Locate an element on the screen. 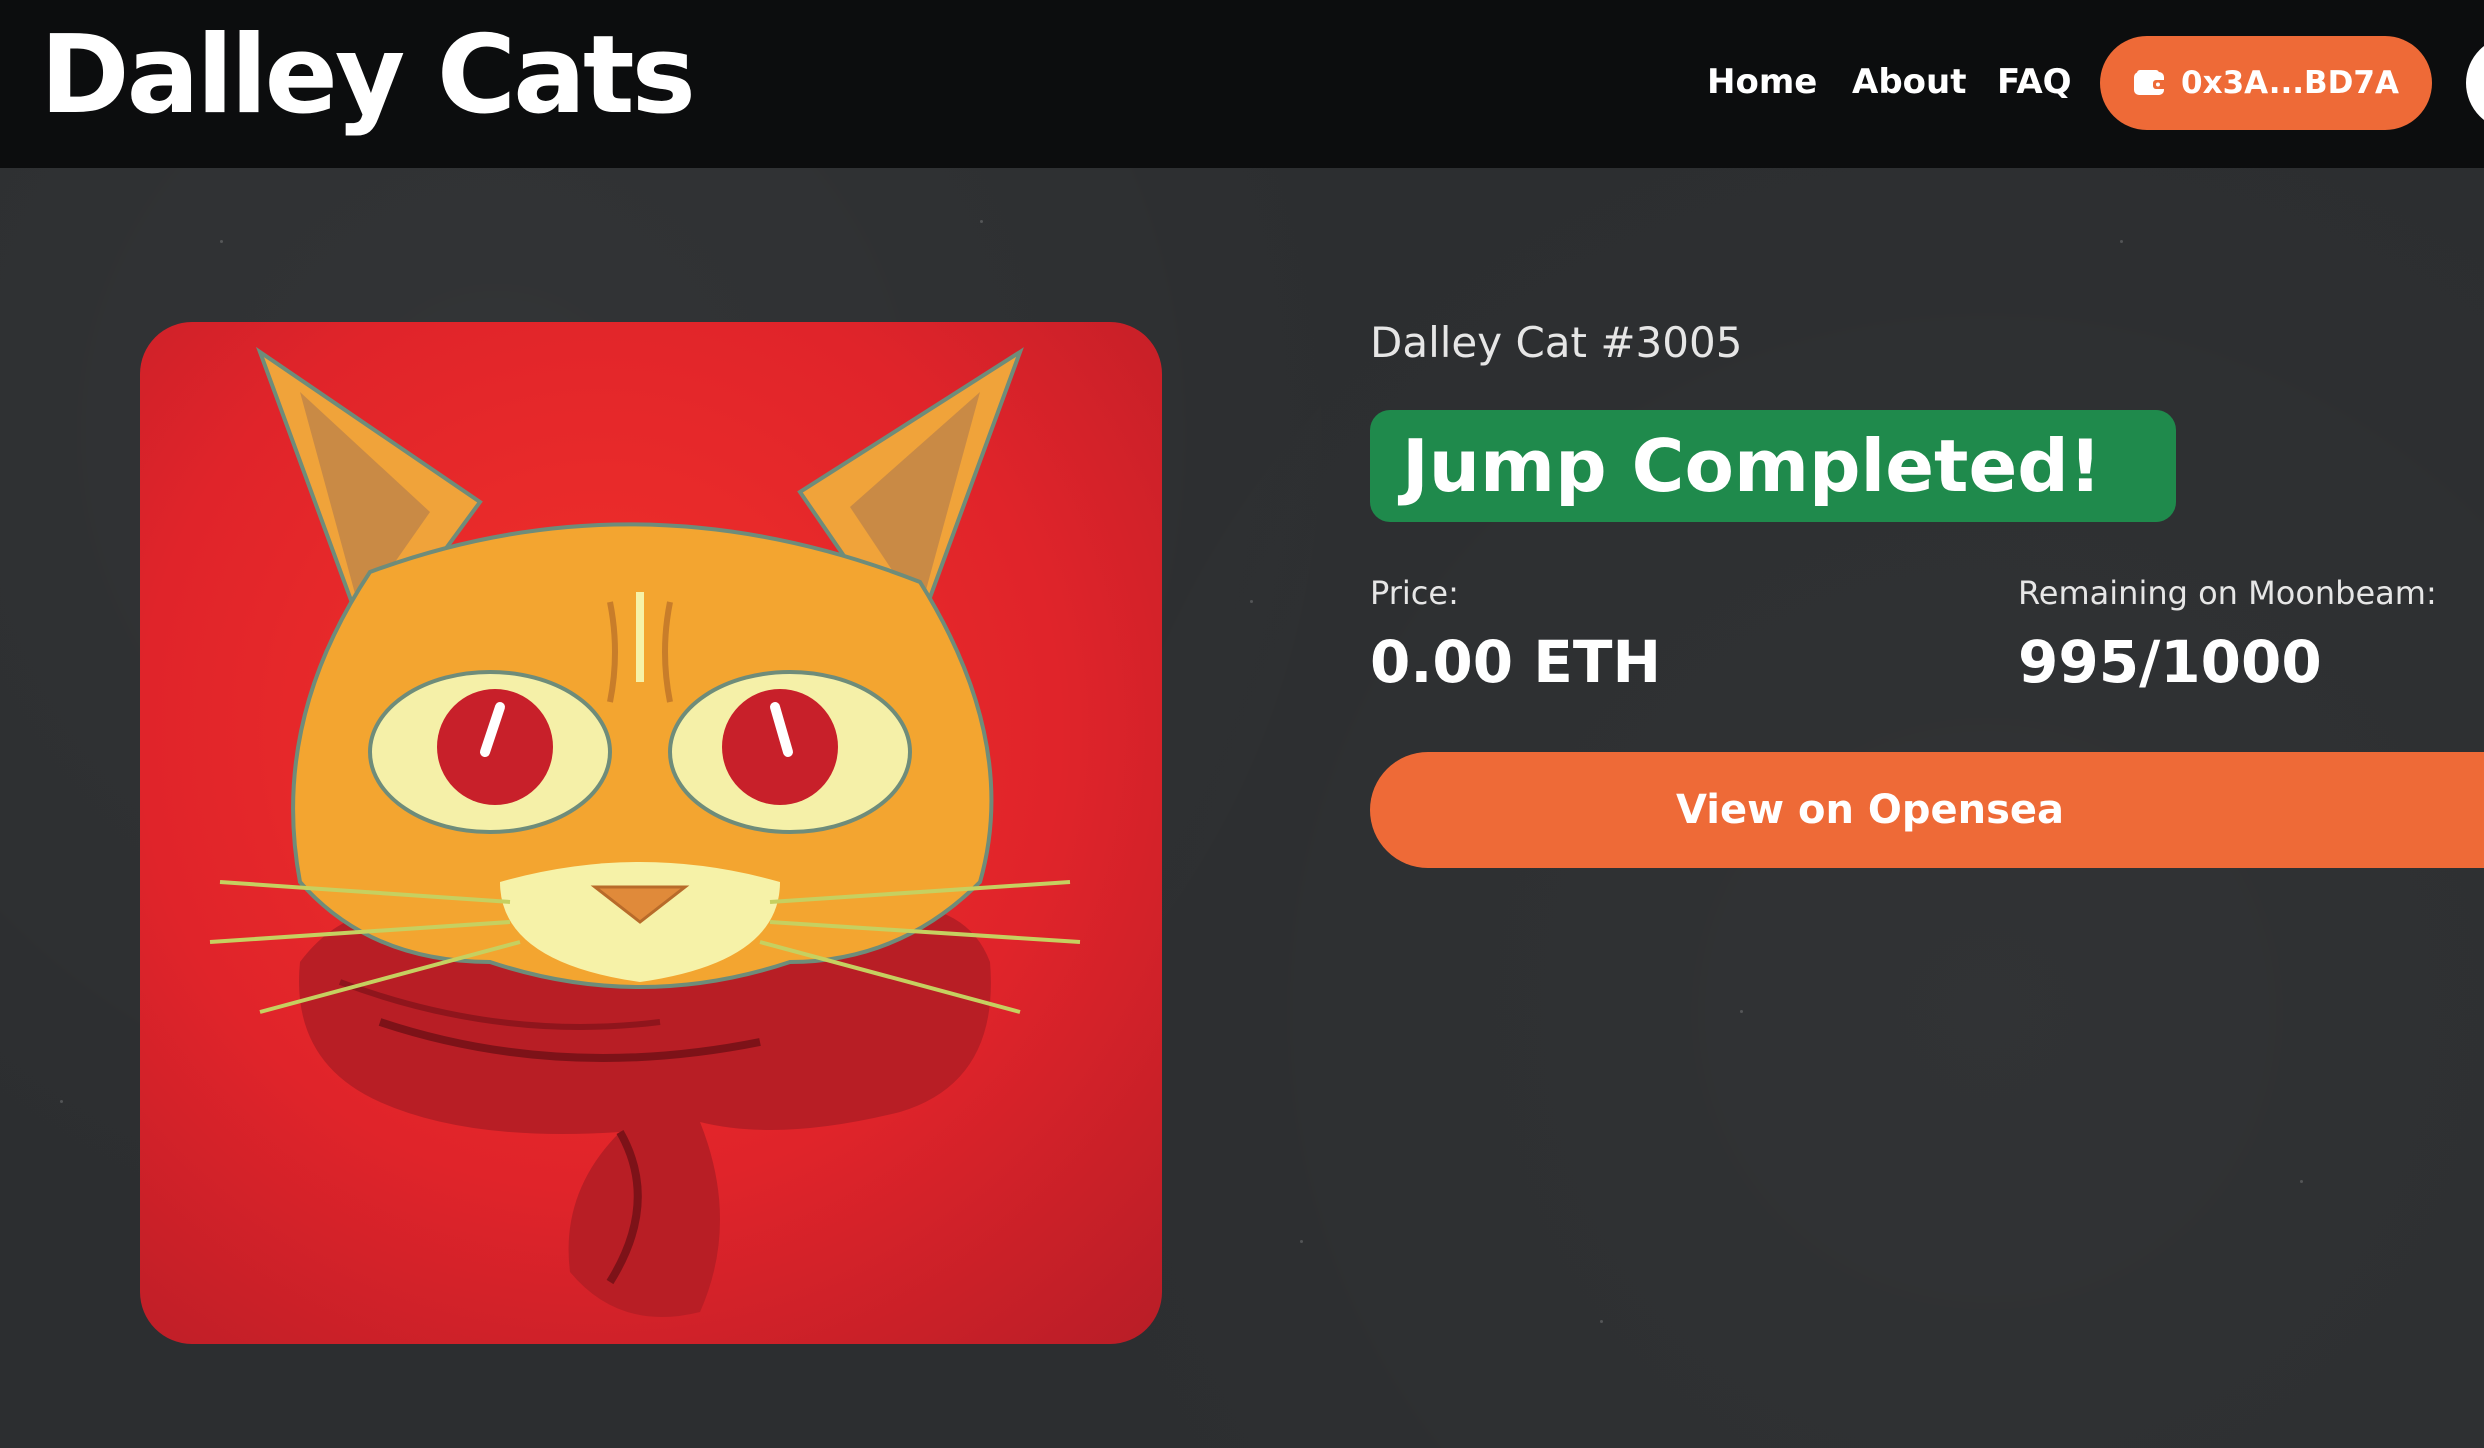 The image size is (2484, 1448). price-label: Price: is located at coordinates (1414, 593).